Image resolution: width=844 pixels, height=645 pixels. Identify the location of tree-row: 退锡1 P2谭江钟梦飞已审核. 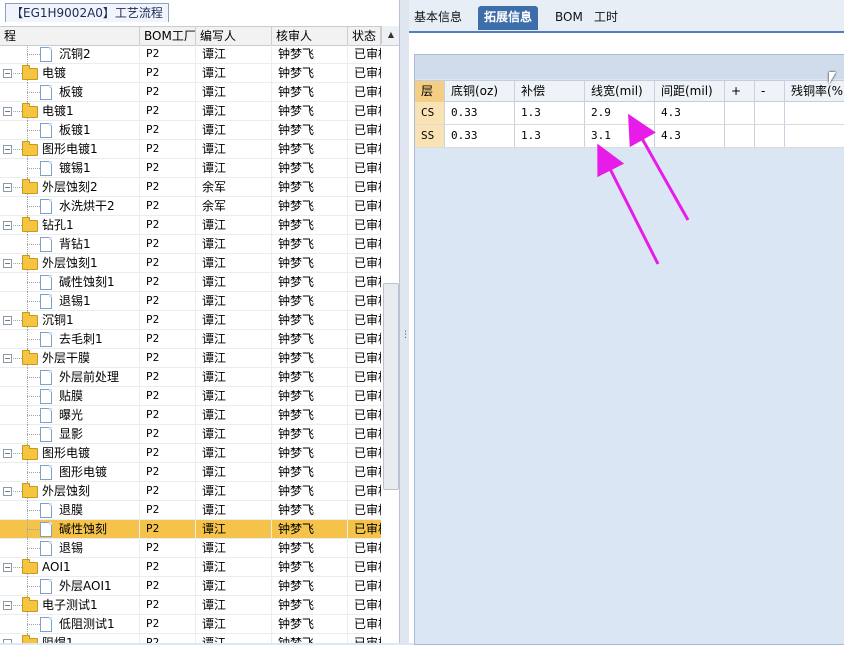
(190, 301).